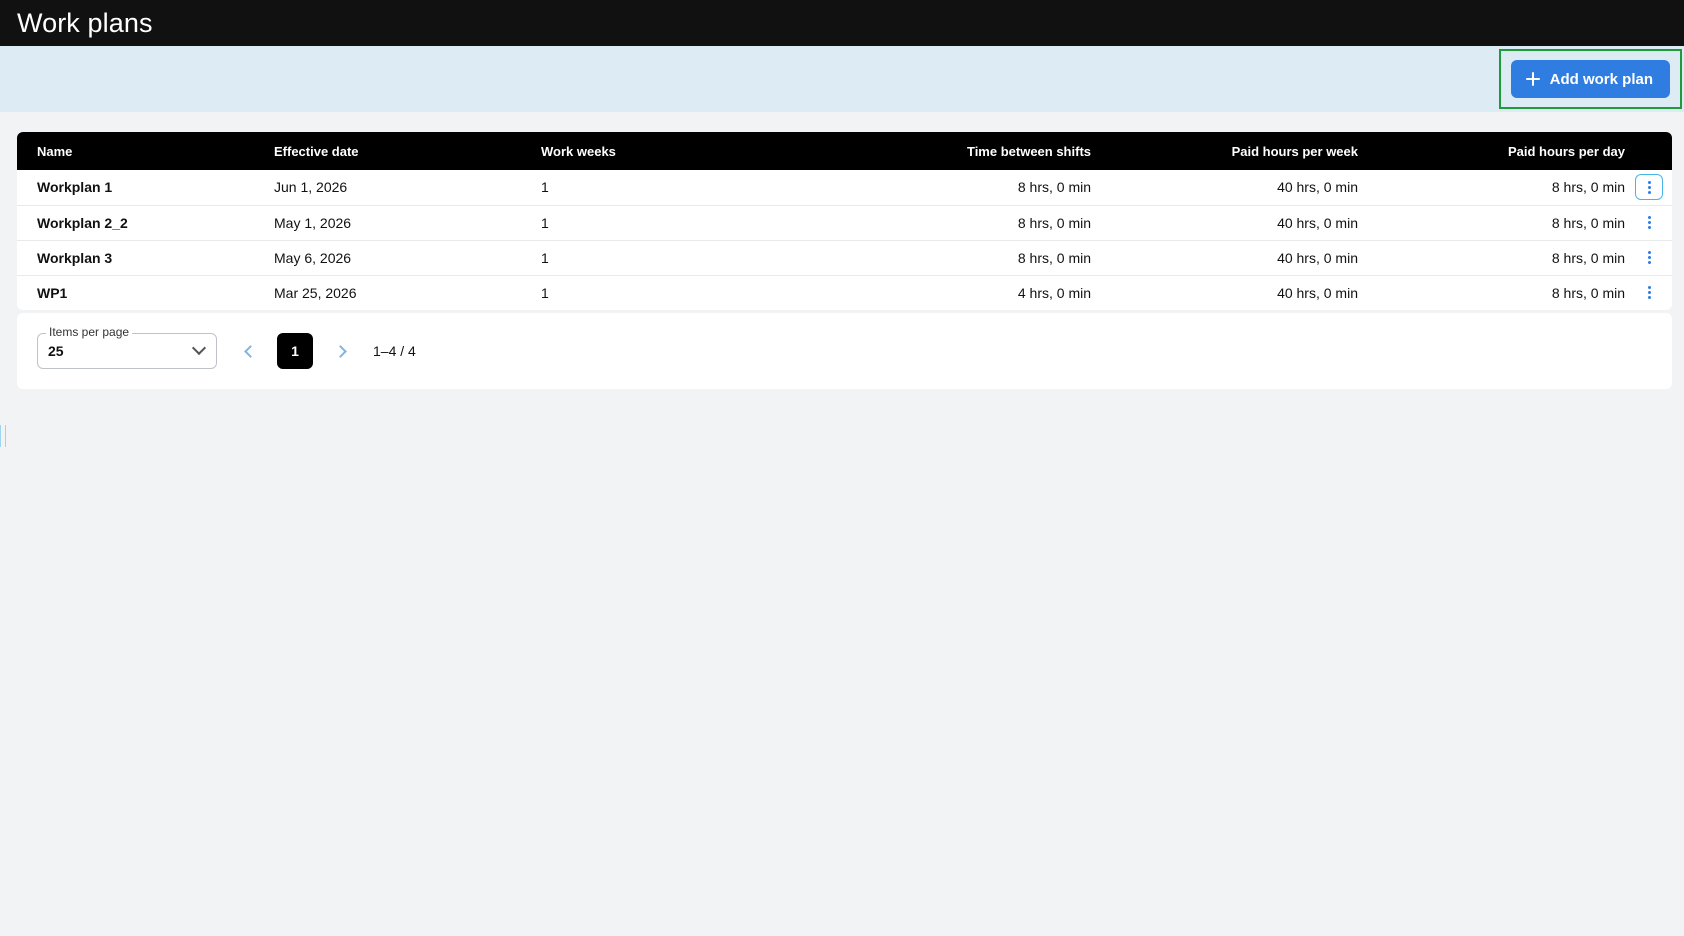 The height and width of the screenshot is (936, 1684). What do you see at coordinates (1224, 151) in the screenshot?
I see `column-header-paid-hours-week: Paid hours per week` at bounding box center [1224, 151].